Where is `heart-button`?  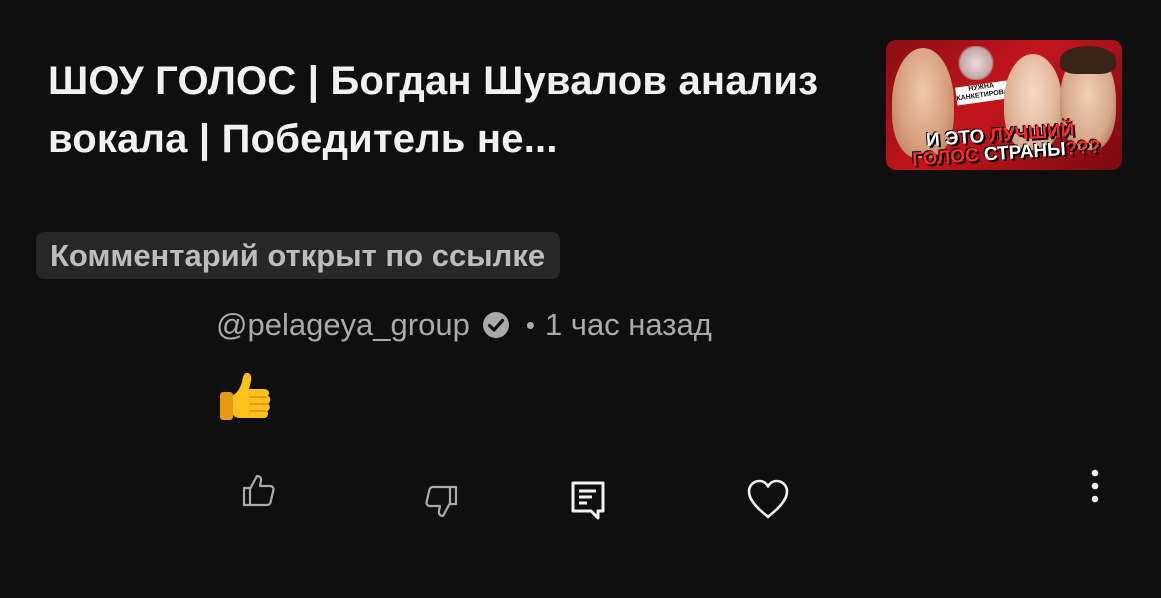 heart-button is located at coordinates (768, 499).